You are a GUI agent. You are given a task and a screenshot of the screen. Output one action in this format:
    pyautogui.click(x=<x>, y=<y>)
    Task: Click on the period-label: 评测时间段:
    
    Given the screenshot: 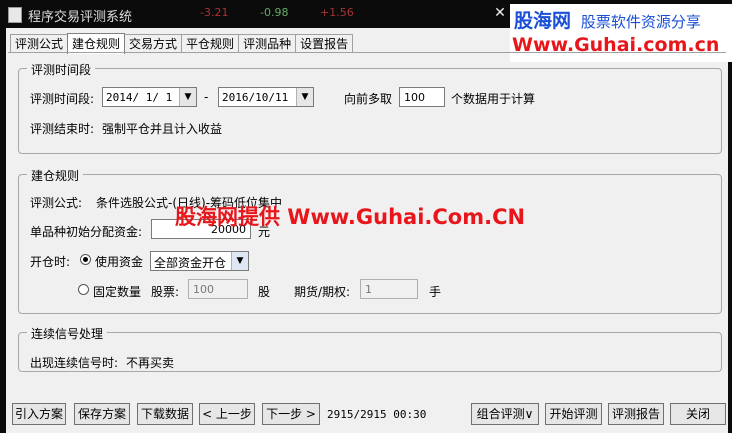 What is the action you would take?
    pyautogui.click(x=62, y=99)
    